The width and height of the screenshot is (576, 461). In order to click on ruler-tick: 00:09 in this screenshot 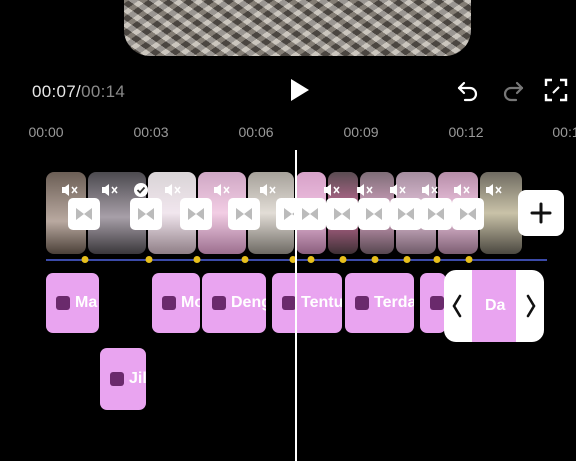, I will do `click(361, 132)`.